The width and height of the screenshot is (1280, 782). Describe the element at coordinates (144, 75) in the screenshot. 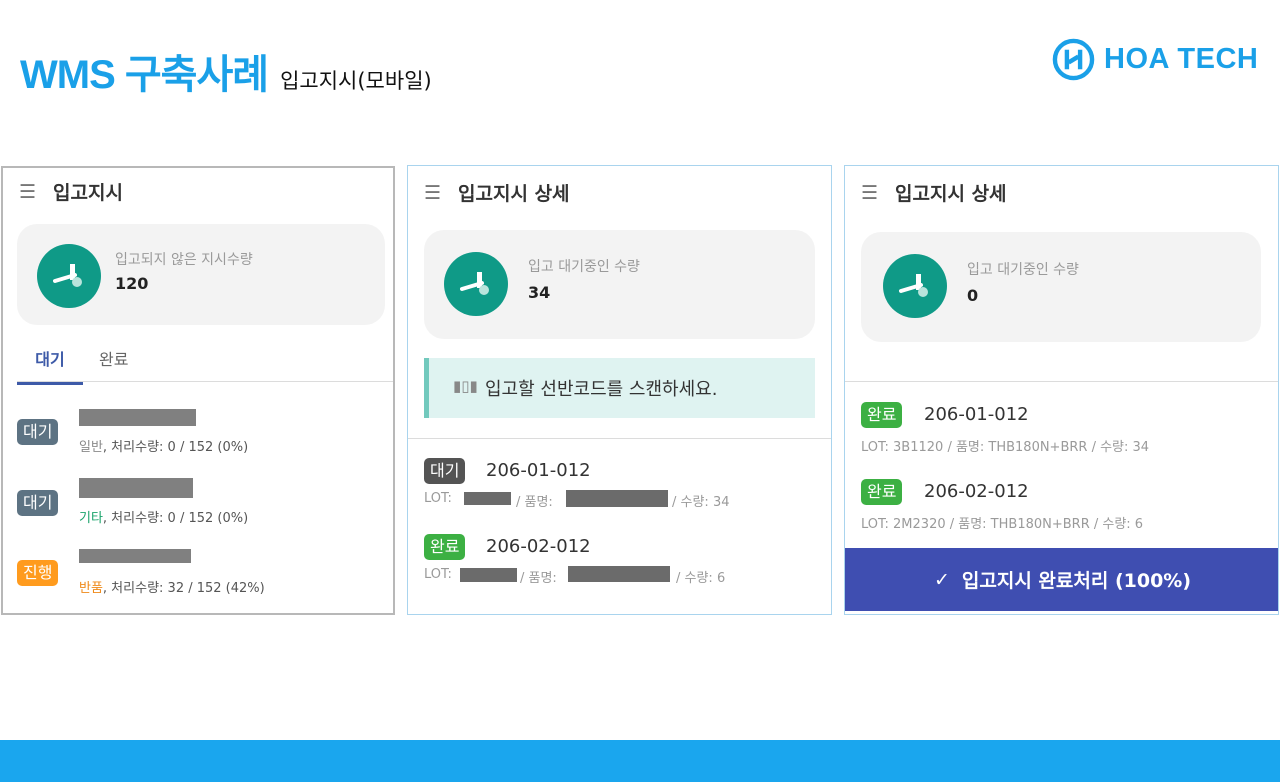

I see `page-title: WMS 구축사례` at that location.